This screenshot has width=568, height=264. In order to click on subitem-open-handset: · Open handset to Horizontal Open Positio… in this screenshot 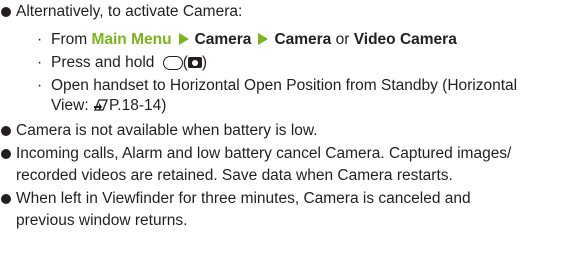, I will do `click(277, 85)`.